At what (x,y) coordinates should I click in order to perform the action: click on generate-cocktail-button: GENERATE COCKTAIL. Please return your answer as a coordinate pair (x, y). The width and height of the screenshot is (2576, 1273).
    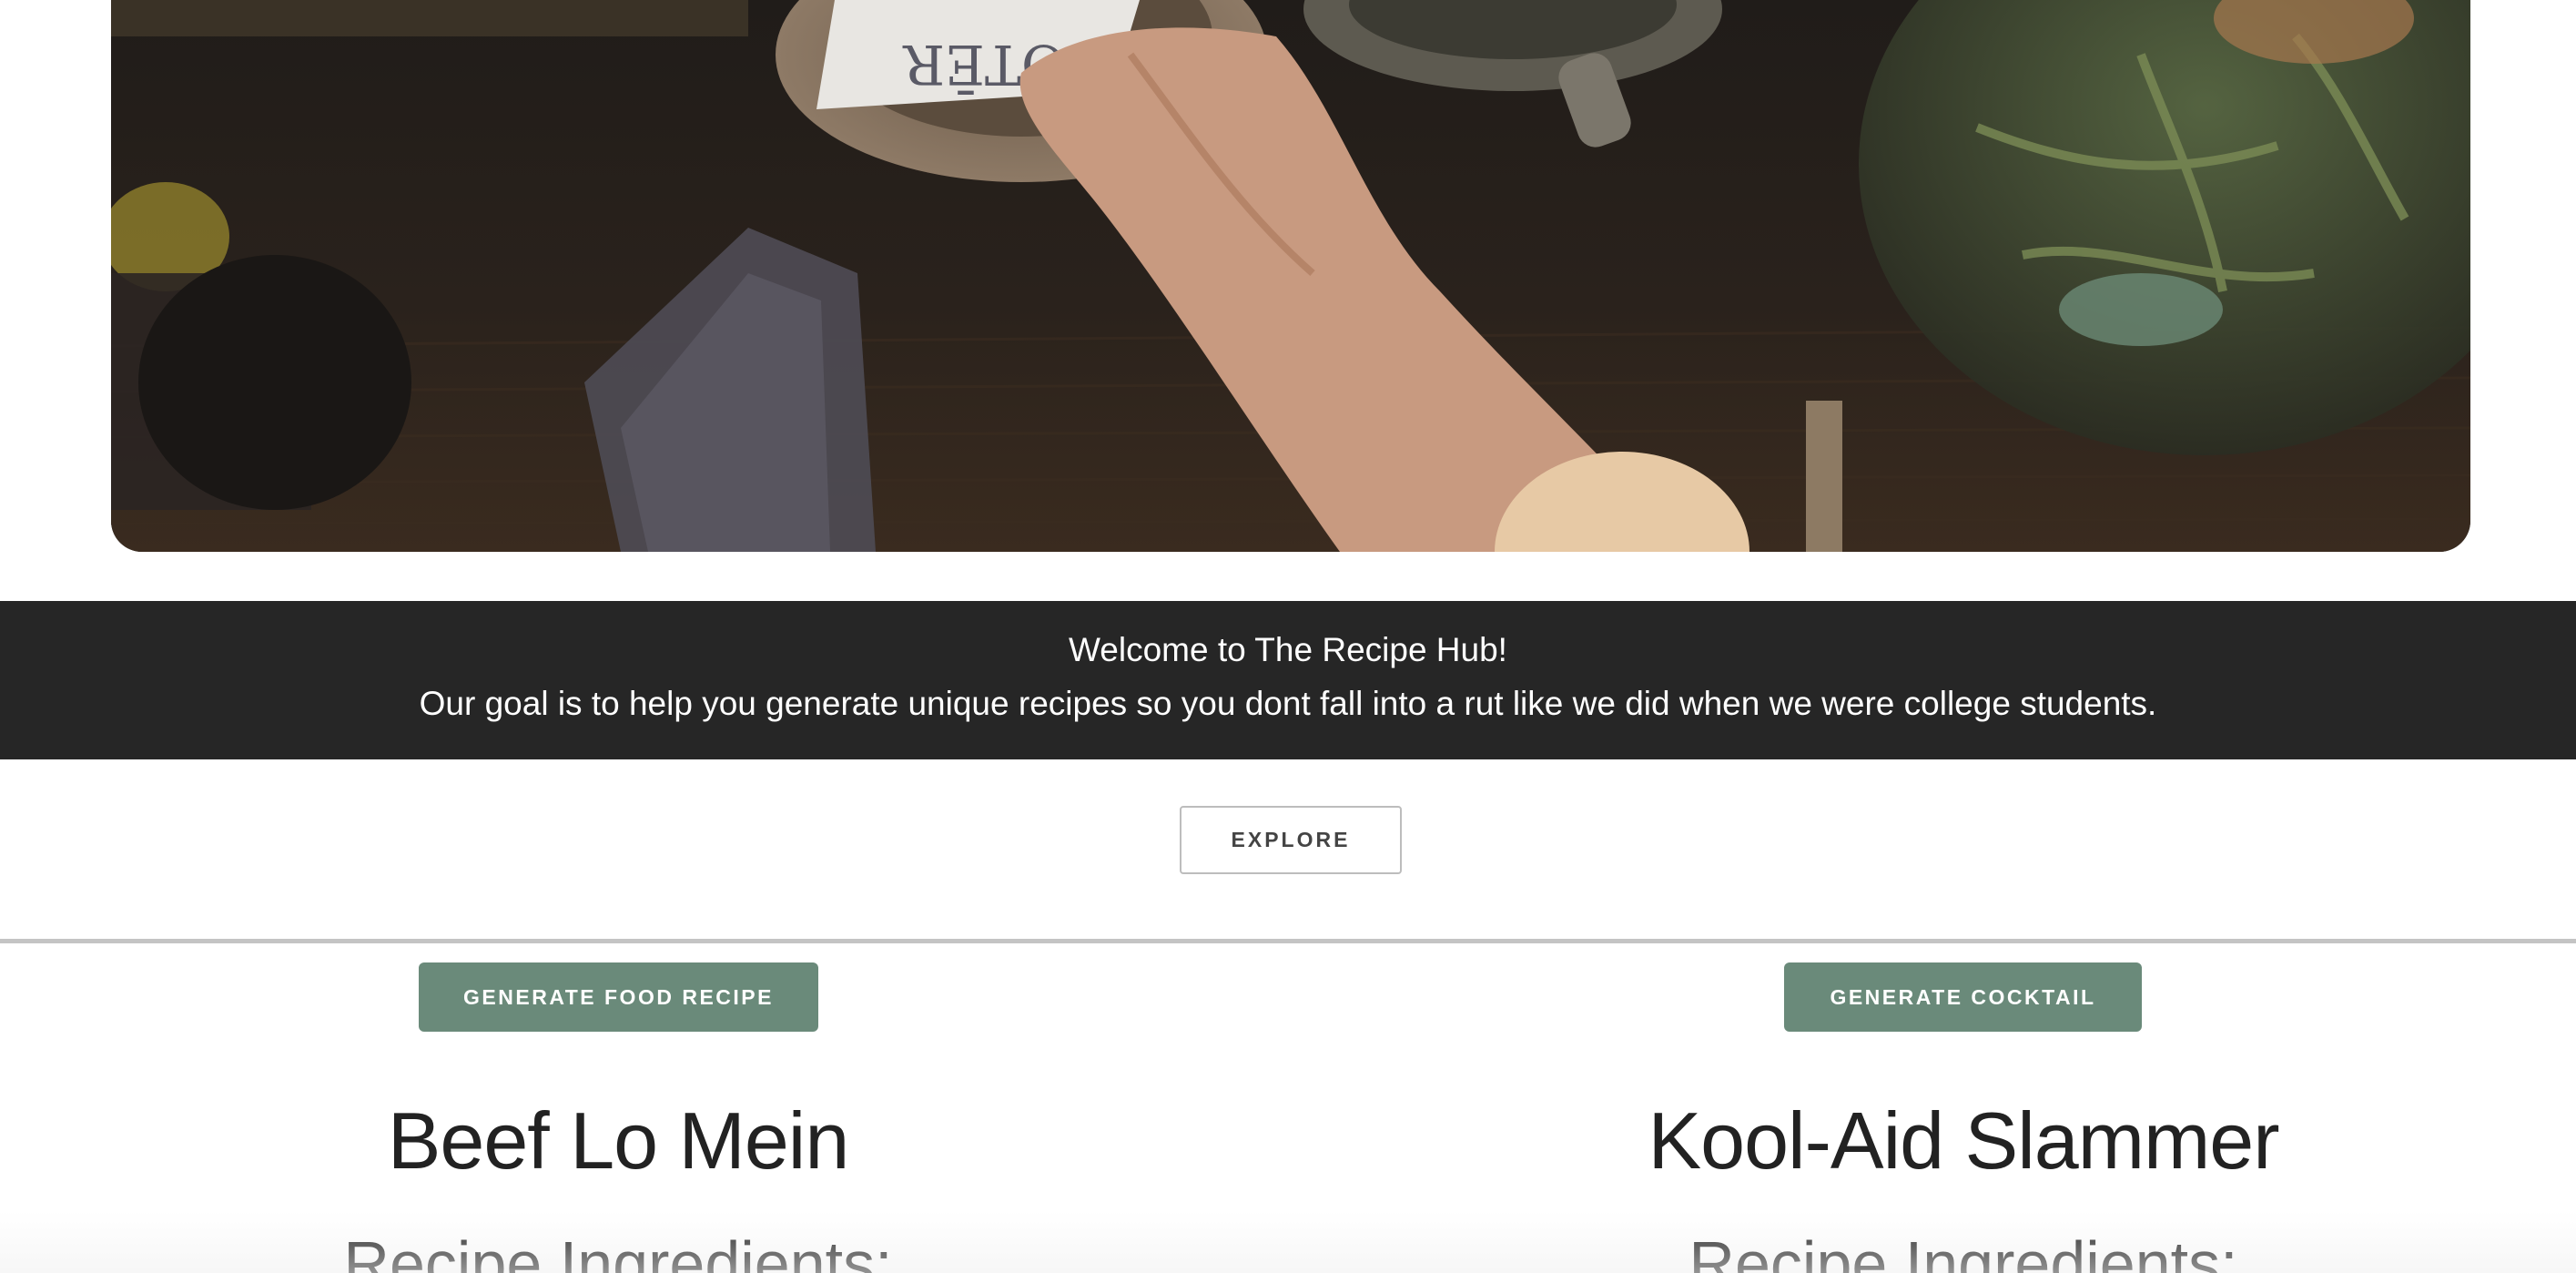
    Looking at the image, I should click on (1963, 997).